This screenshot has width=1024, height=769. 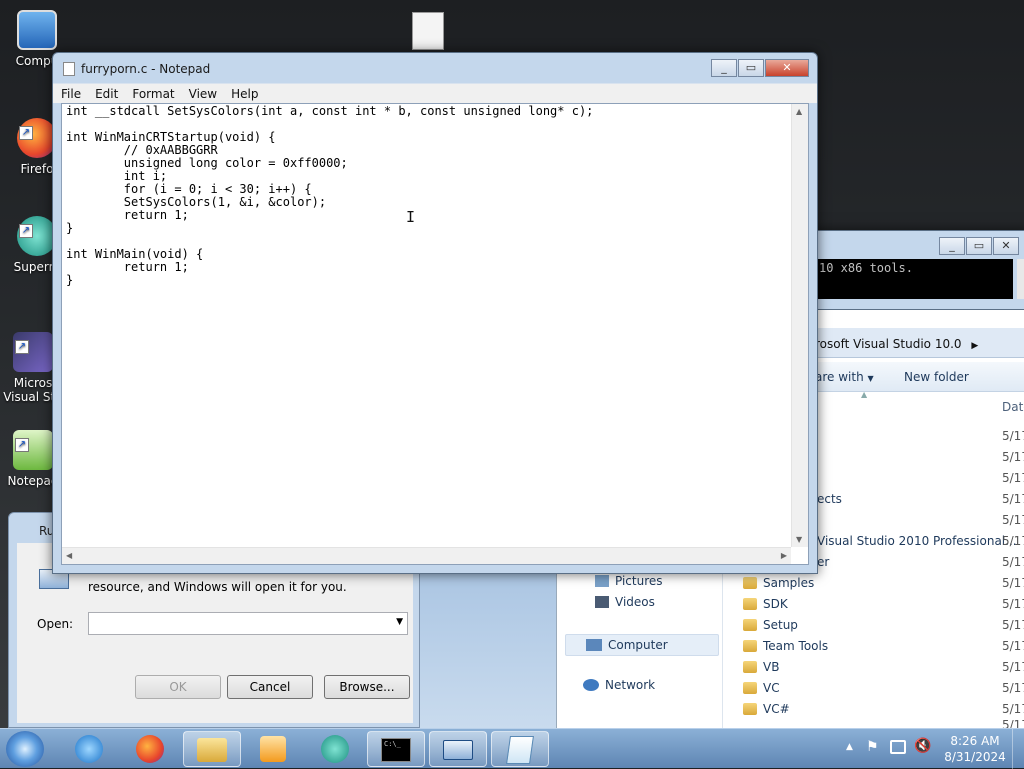 I want to click on pictures-icon, so click(x=602, y=581).